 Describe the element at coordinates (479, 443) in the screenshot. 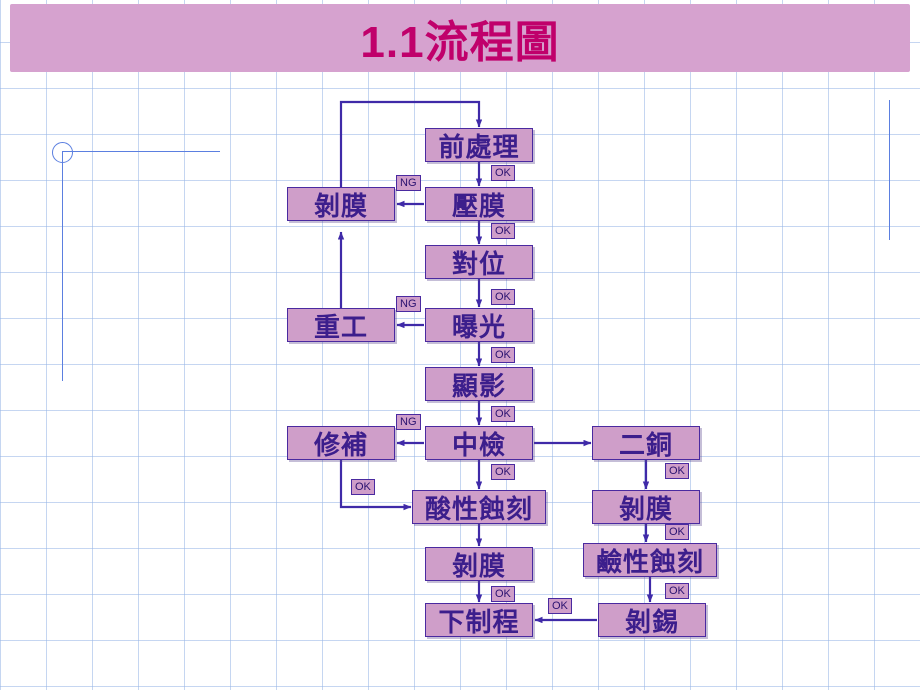

I see `flow-node-midcheck: 中檢` at that location.